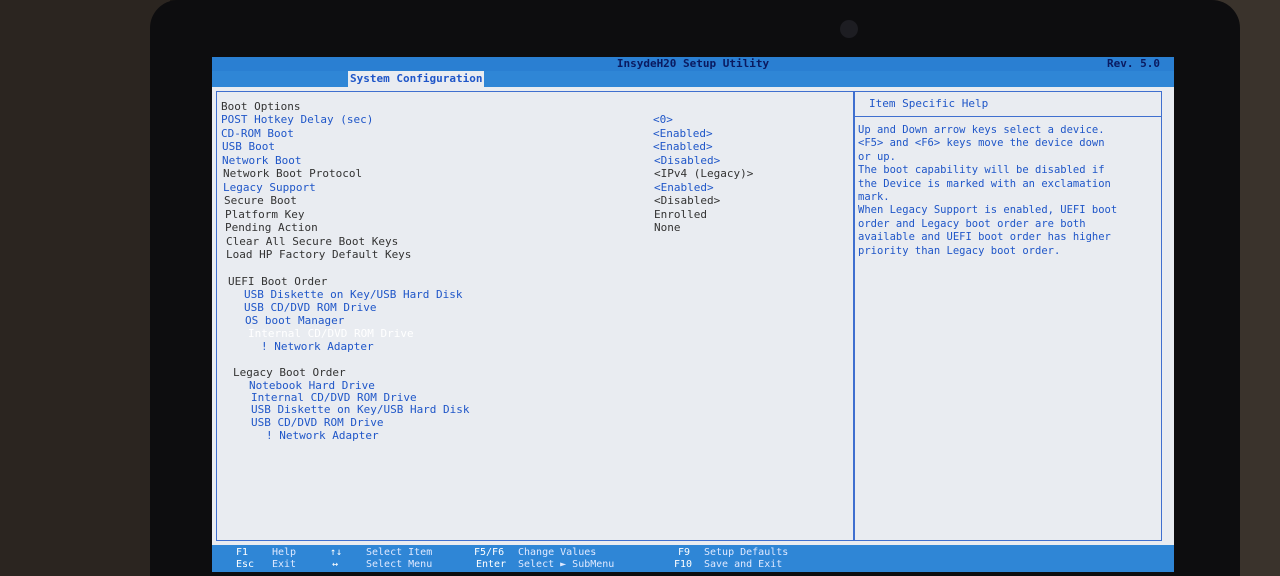  Describe the element at coordinates (312, 241) in the screenshot. I see `setting-clear-secure-boot-keys: Clear All Secure Boot Keys` at that location.